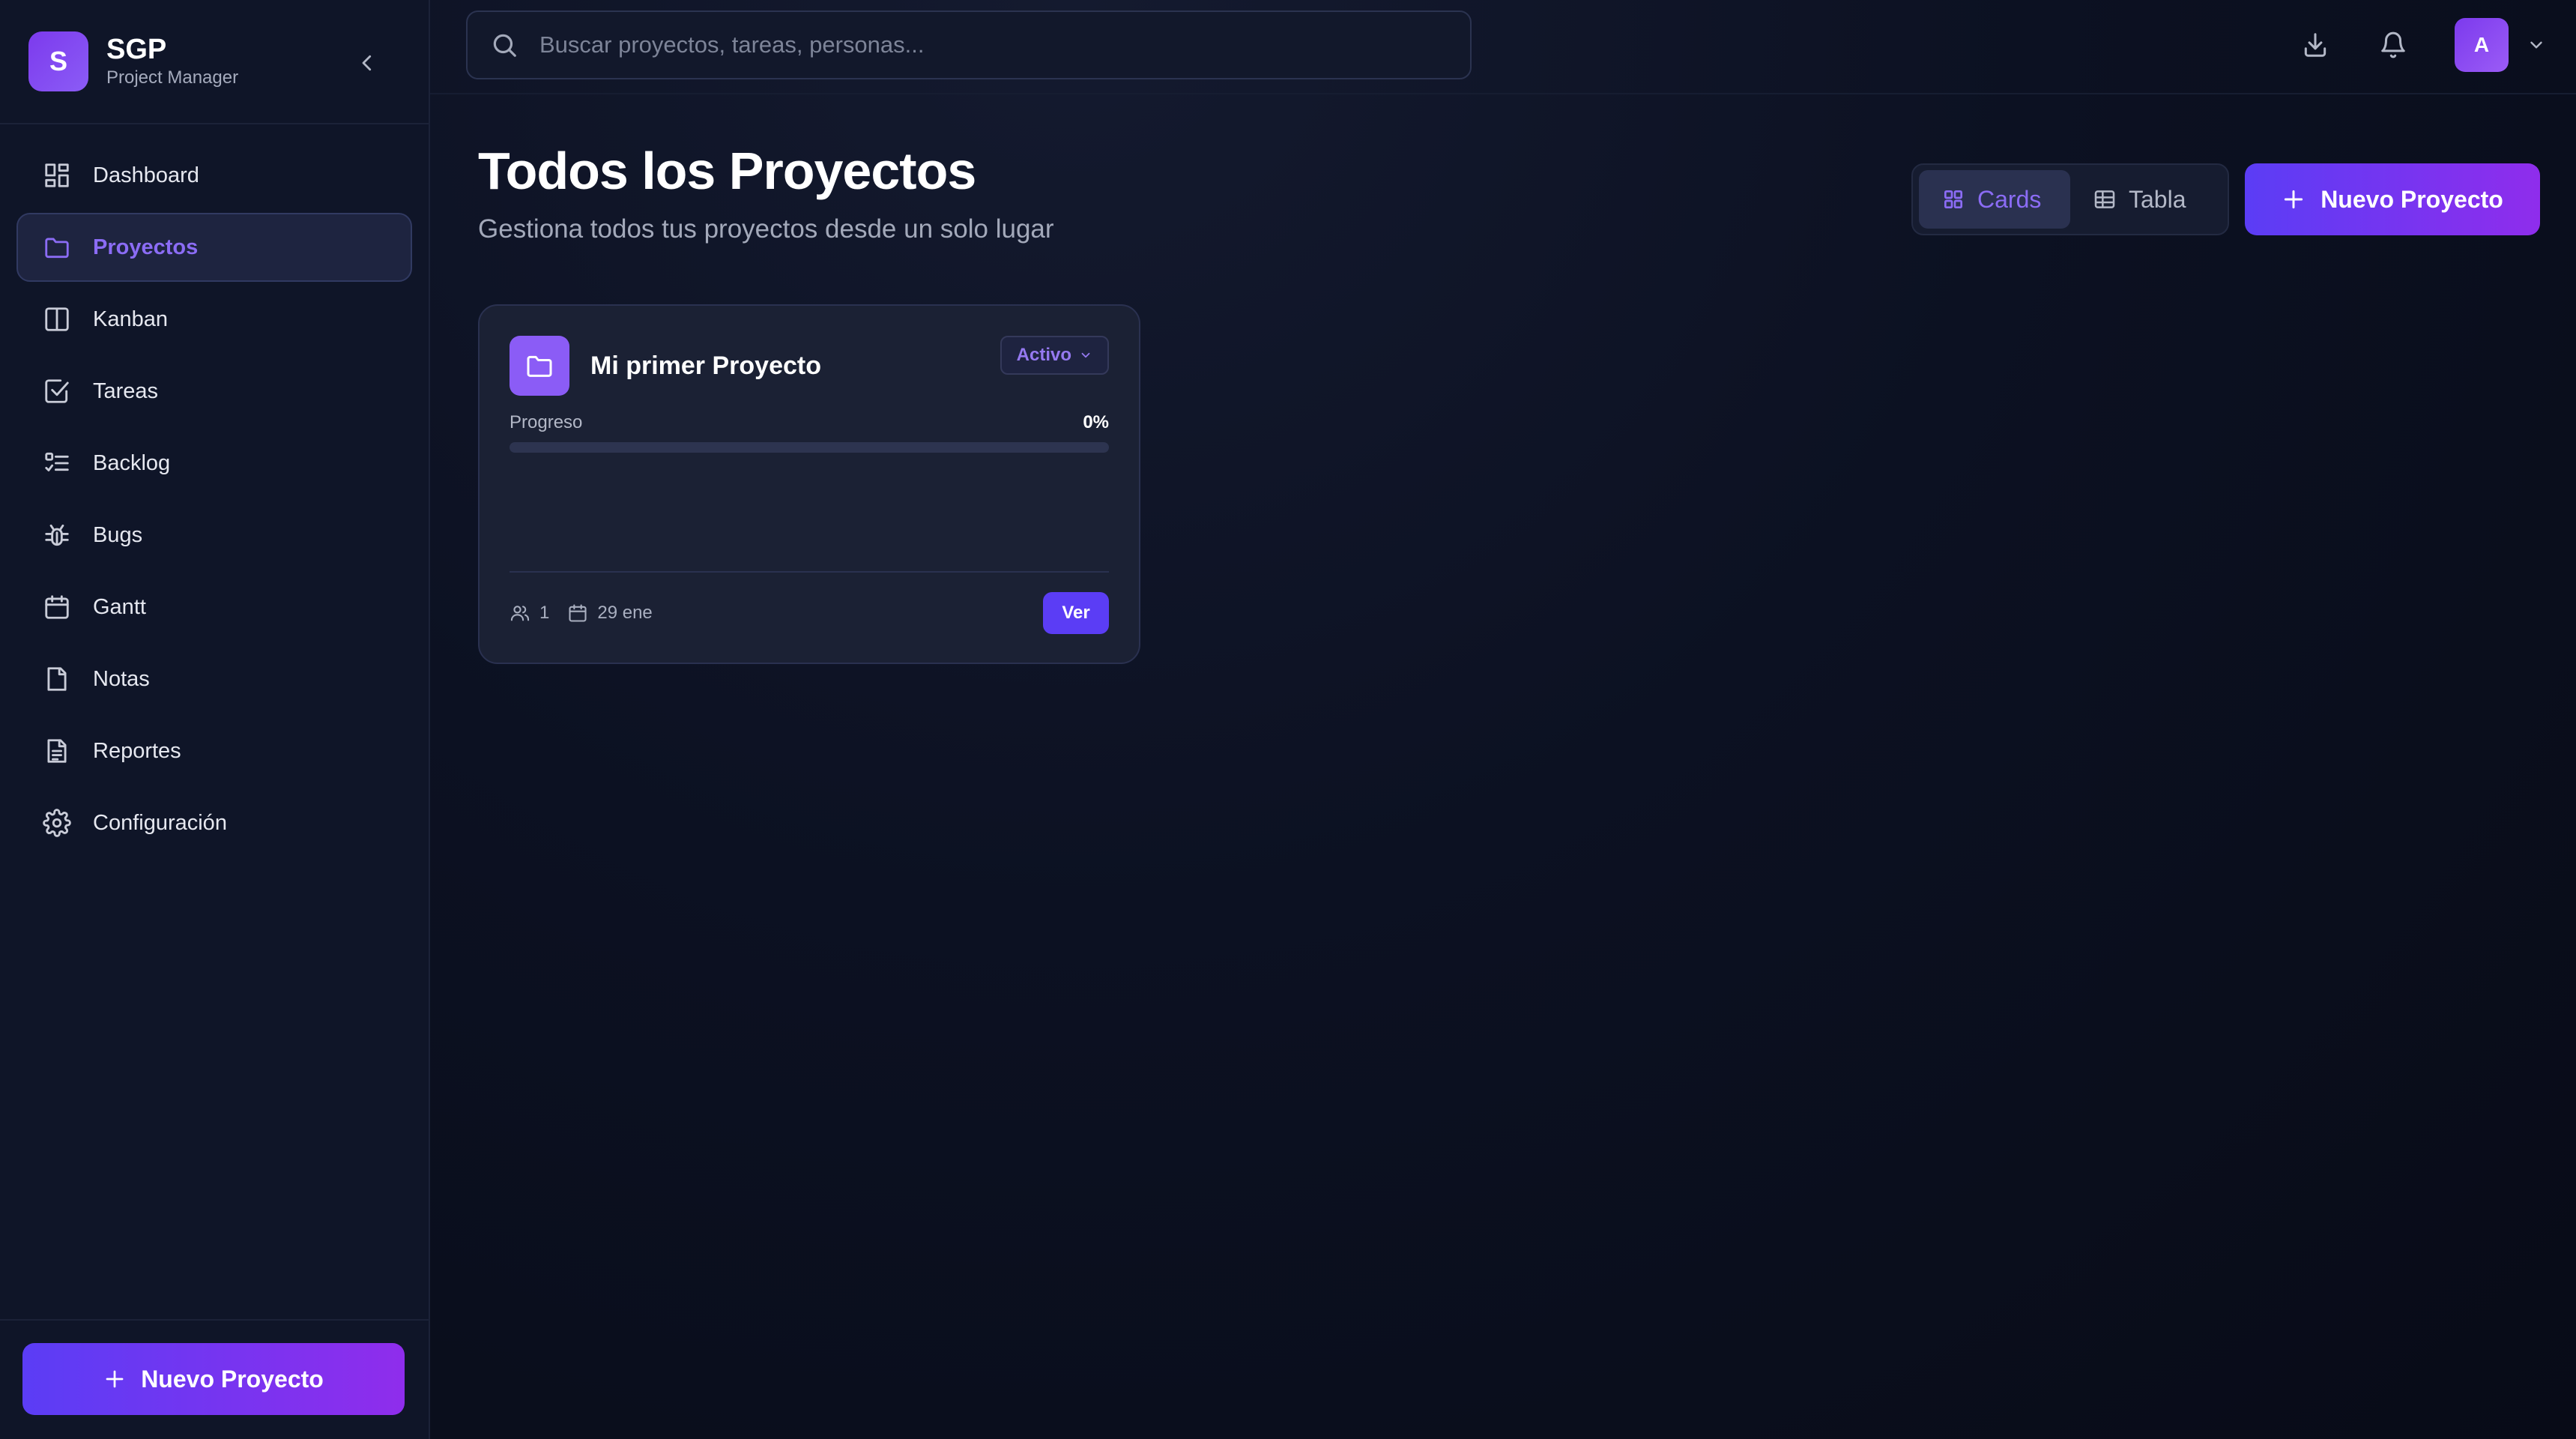  I want to click on progress-row: Progreso 0%, so click(809, 422).